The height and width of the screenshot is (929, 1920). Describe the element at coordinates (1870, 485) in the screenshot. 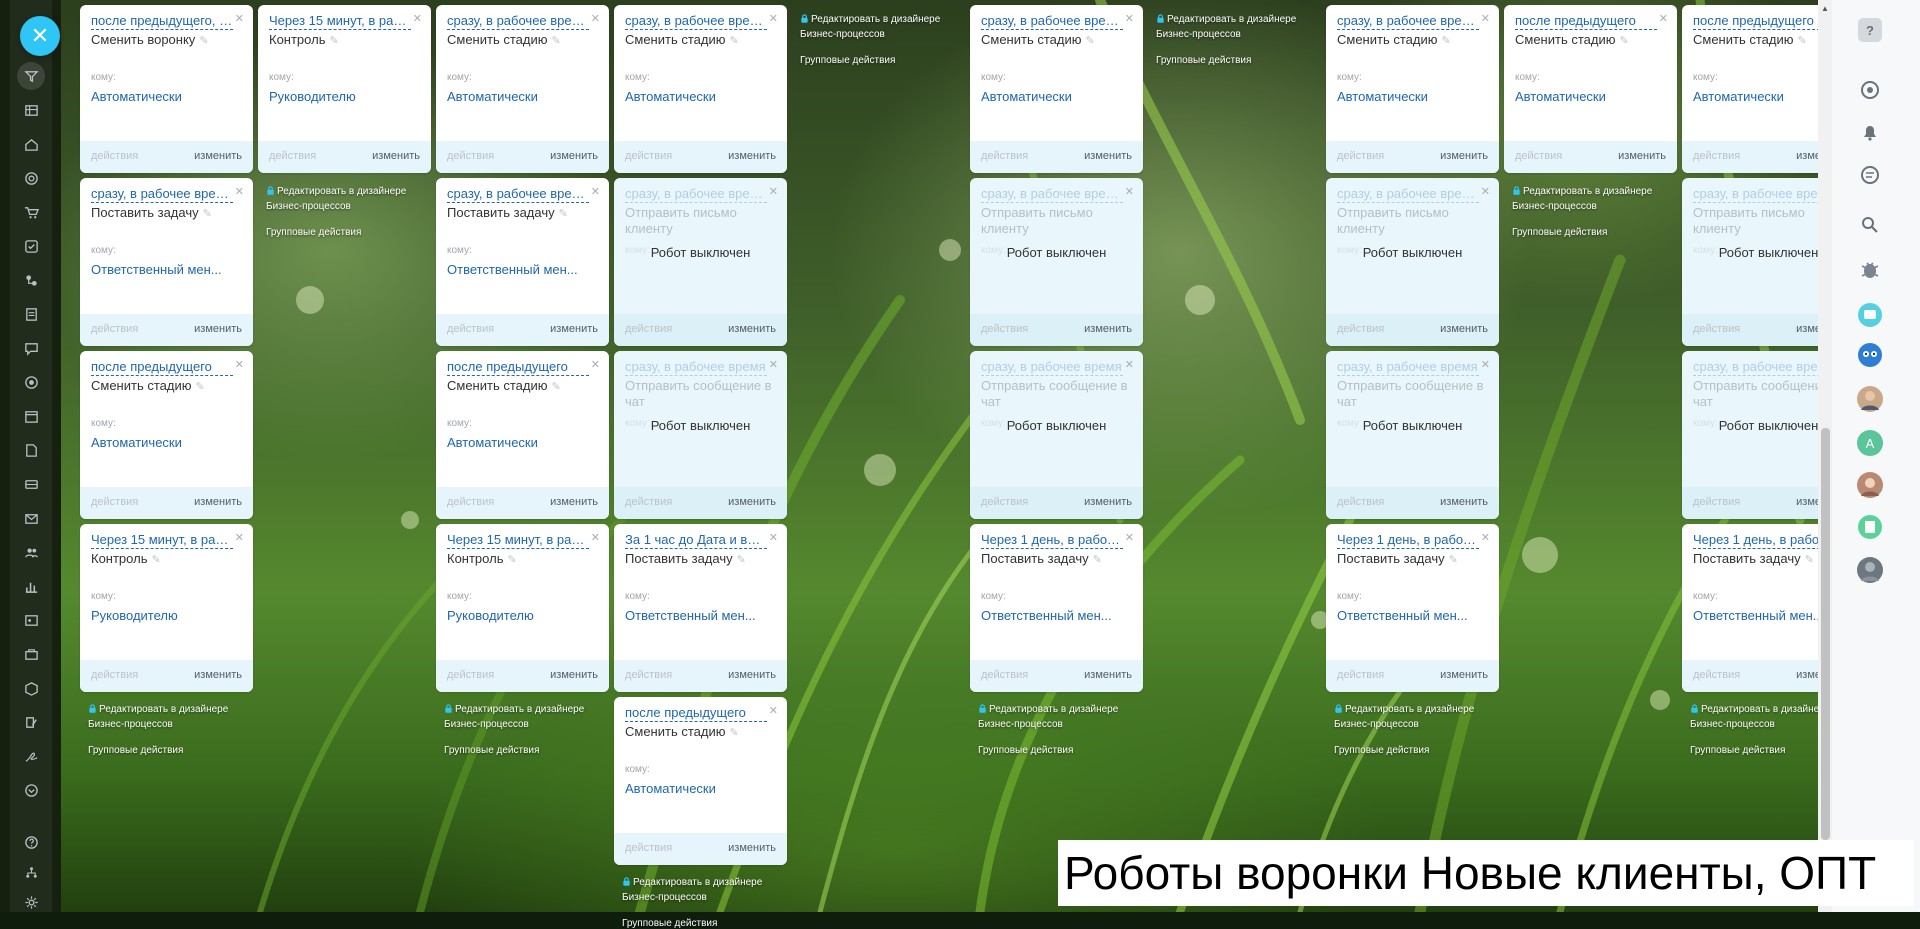

I see `avatar-woman` at that location.